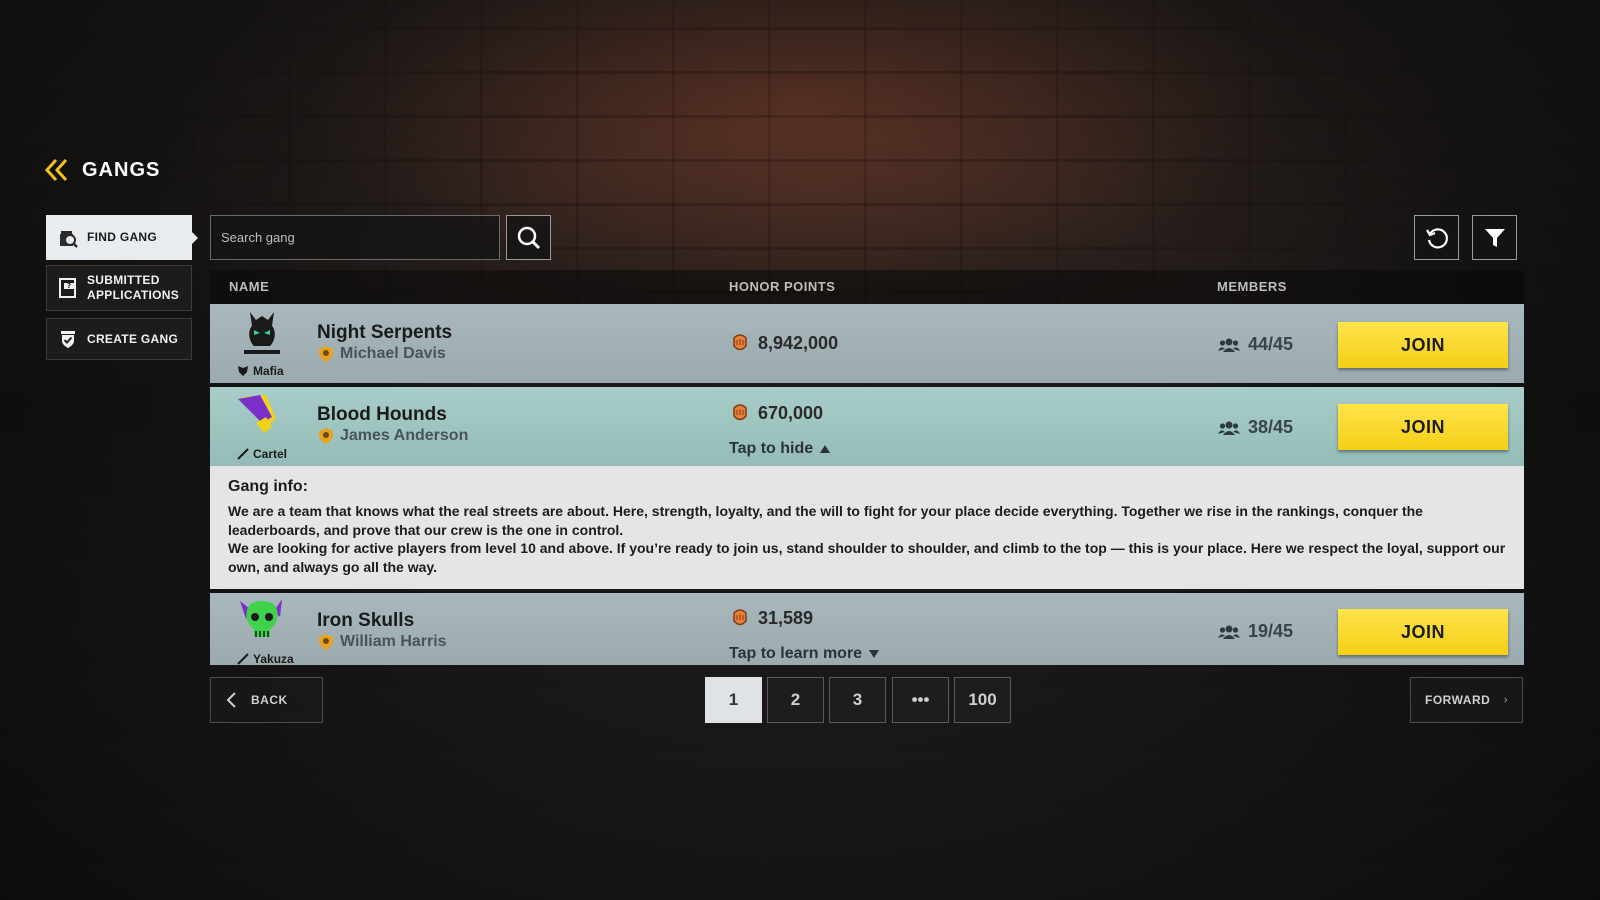  I want to click on page-title: GANGS, so click(121, 169).